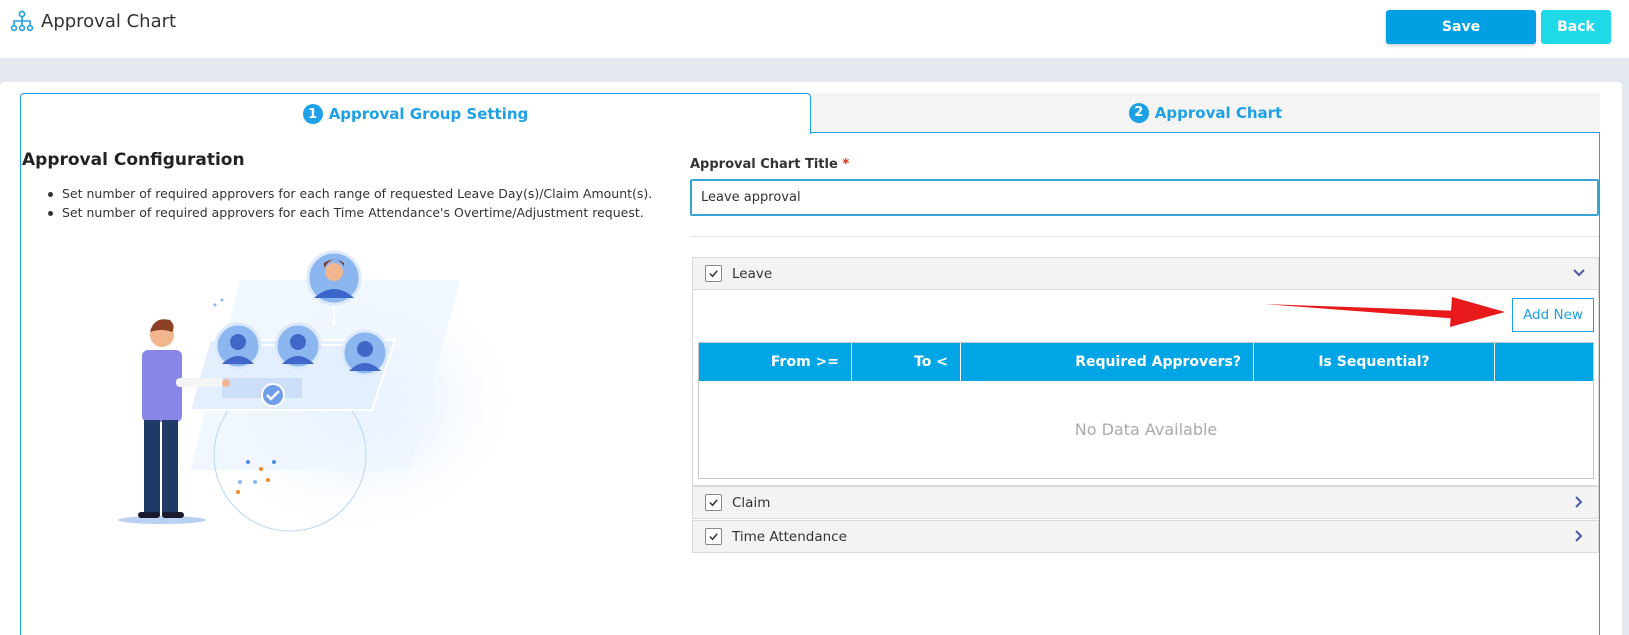 The width and height of the screenshot is (1629, 635). Describe the element at coordinates (789, 536) in the screenshot. I see `time-attendance-section-label: Time Attendance` at that location.